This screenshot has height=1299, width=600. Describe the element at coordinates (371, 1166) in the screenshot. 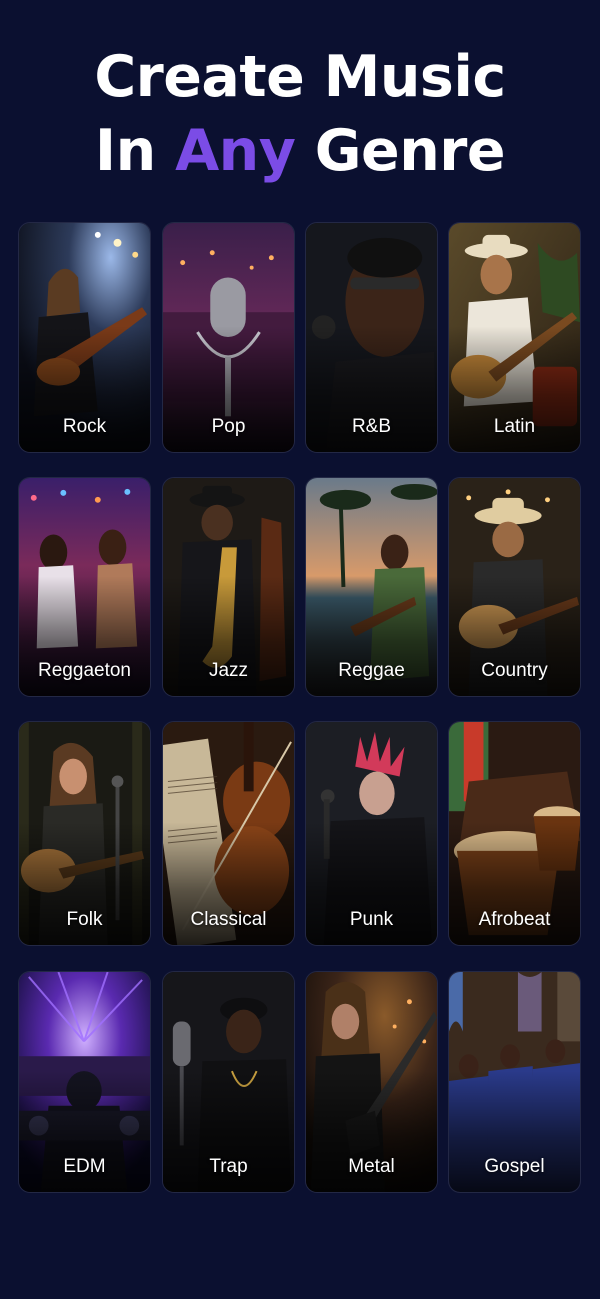

I see `genre-label: Metal` at that location.